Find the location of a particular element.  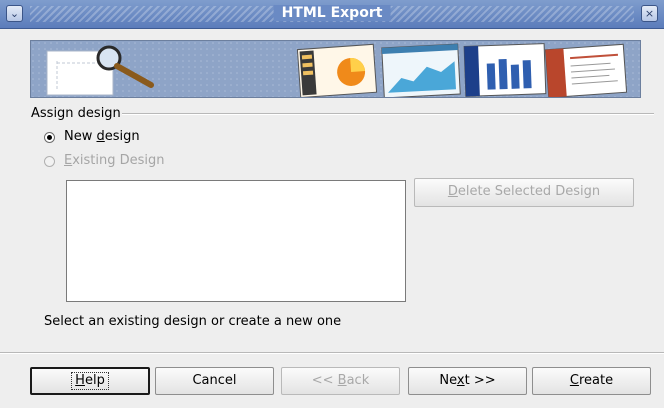

focus-ring: Help is located at coordinates (90, 381).